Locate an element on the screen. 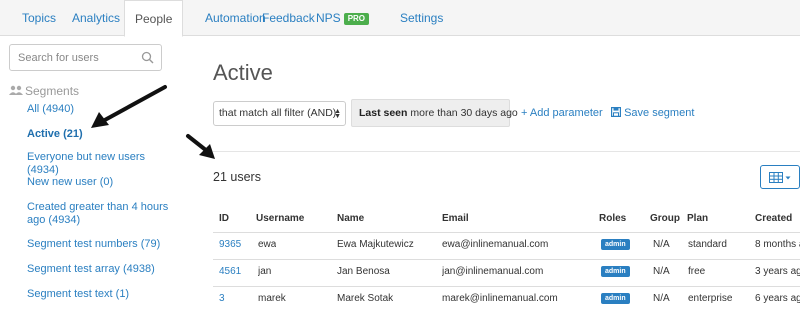  plan-cell: standard is located at coordinates (707, 244).